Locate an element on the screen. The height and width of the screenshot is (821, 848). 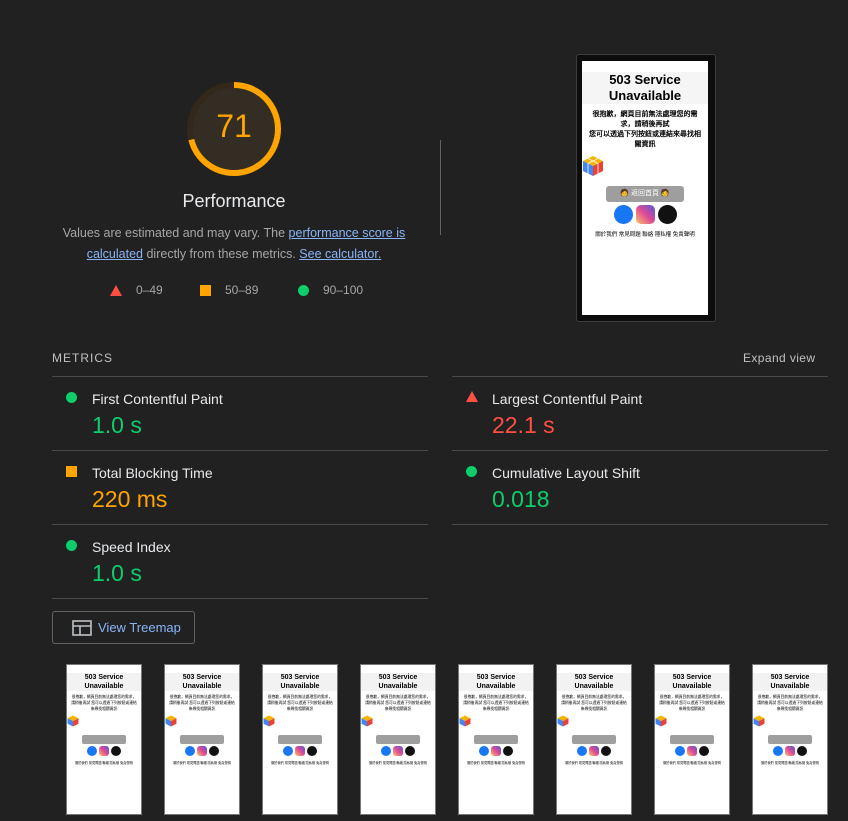
metric-first-contentful-paint: First Contentful Paint 1.0 s is located at coordinates (240, 414).